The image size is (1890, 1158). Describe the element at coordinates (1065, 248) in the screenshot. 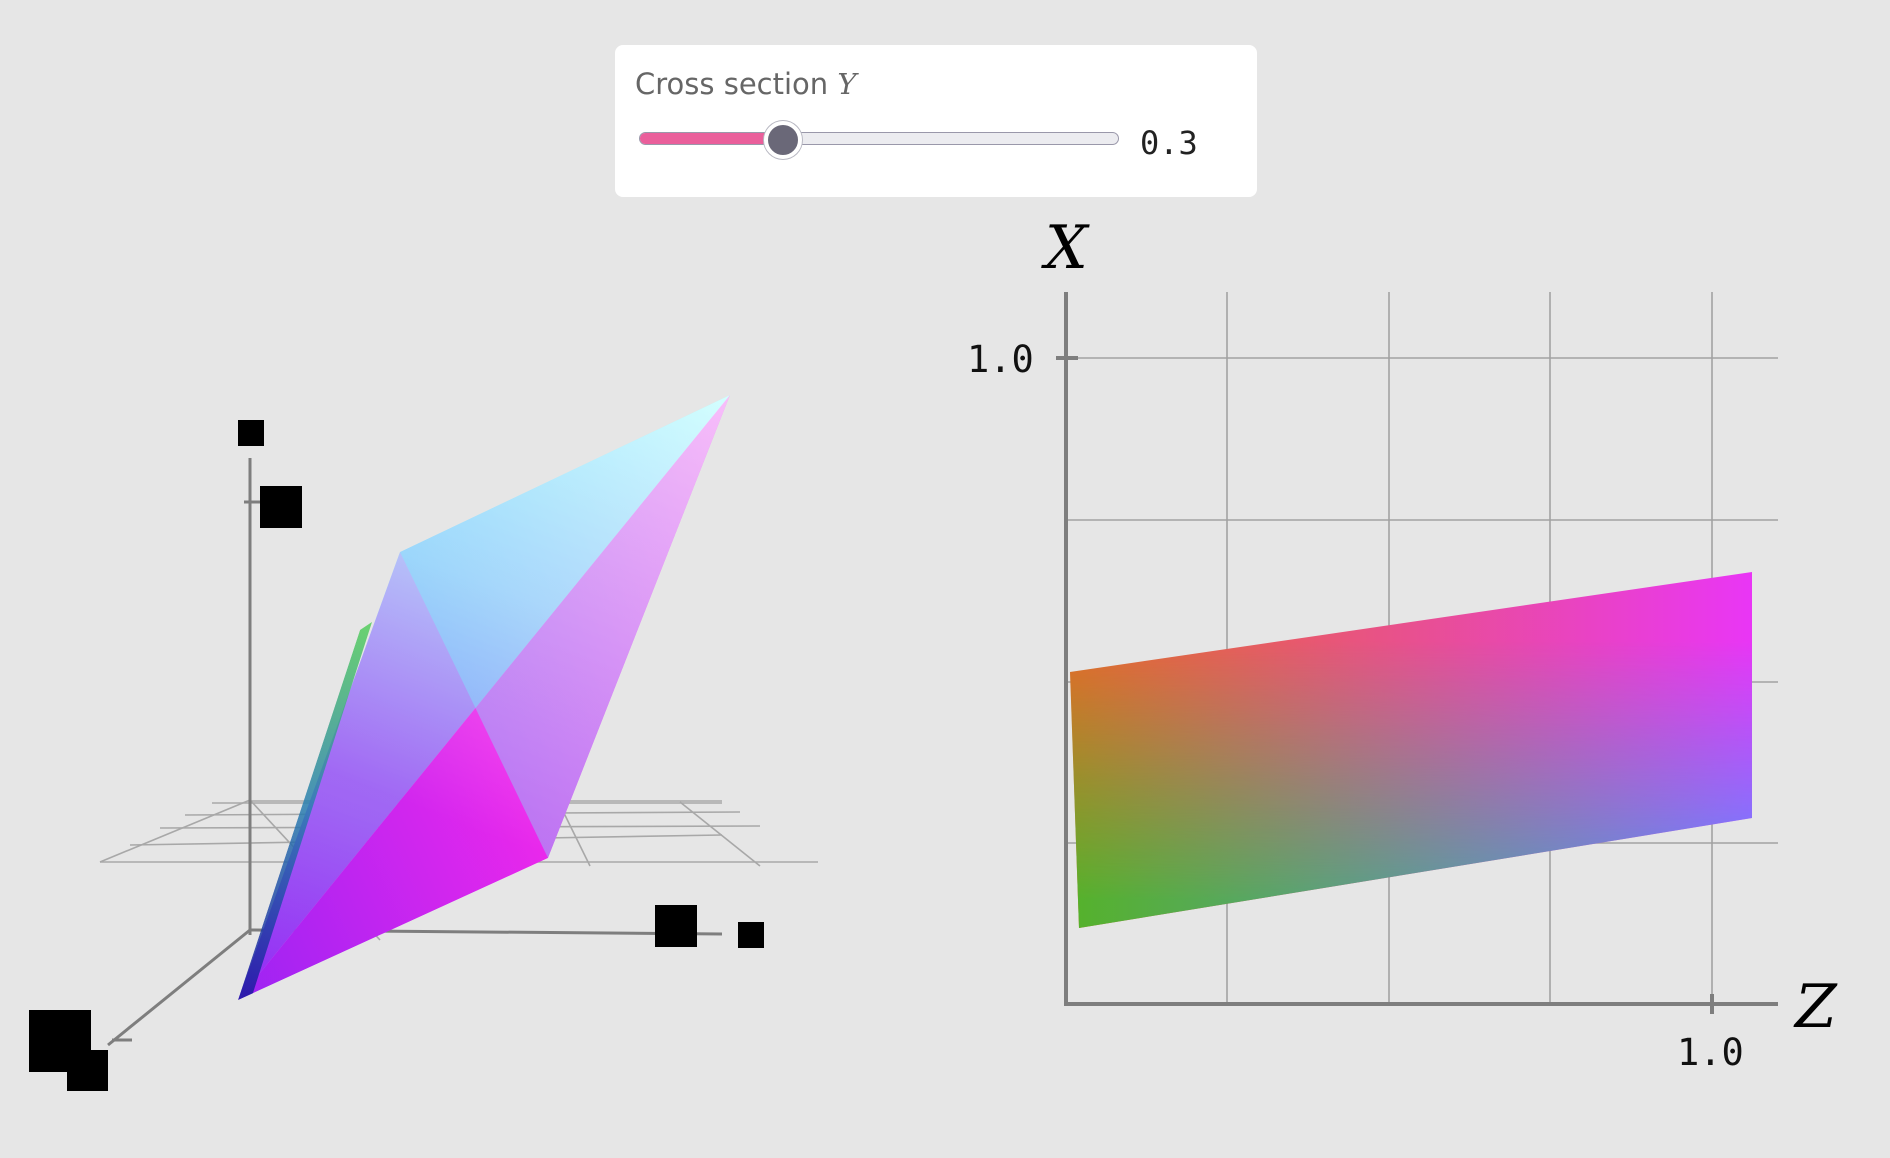

I see `y-axis-label: X` at that location.